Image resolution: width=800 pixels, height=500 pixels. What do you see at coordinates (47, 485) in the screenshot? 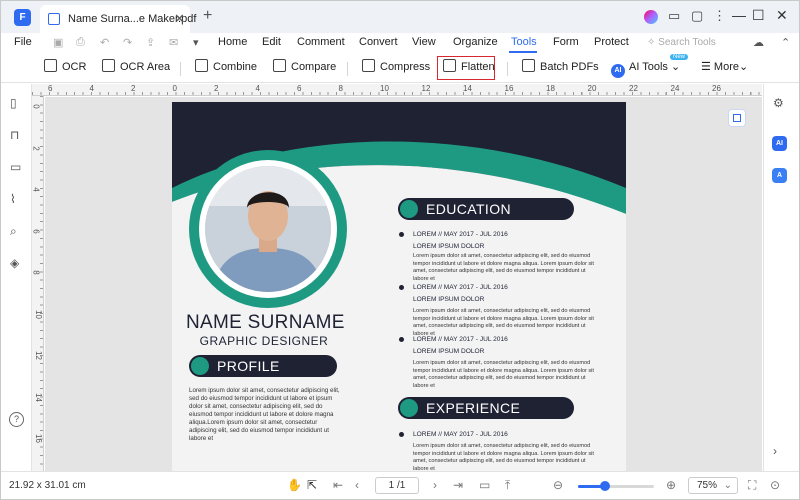
I see `page-dimensions: 21.92 x 31.01 cm` at bounding box center [47, 485].